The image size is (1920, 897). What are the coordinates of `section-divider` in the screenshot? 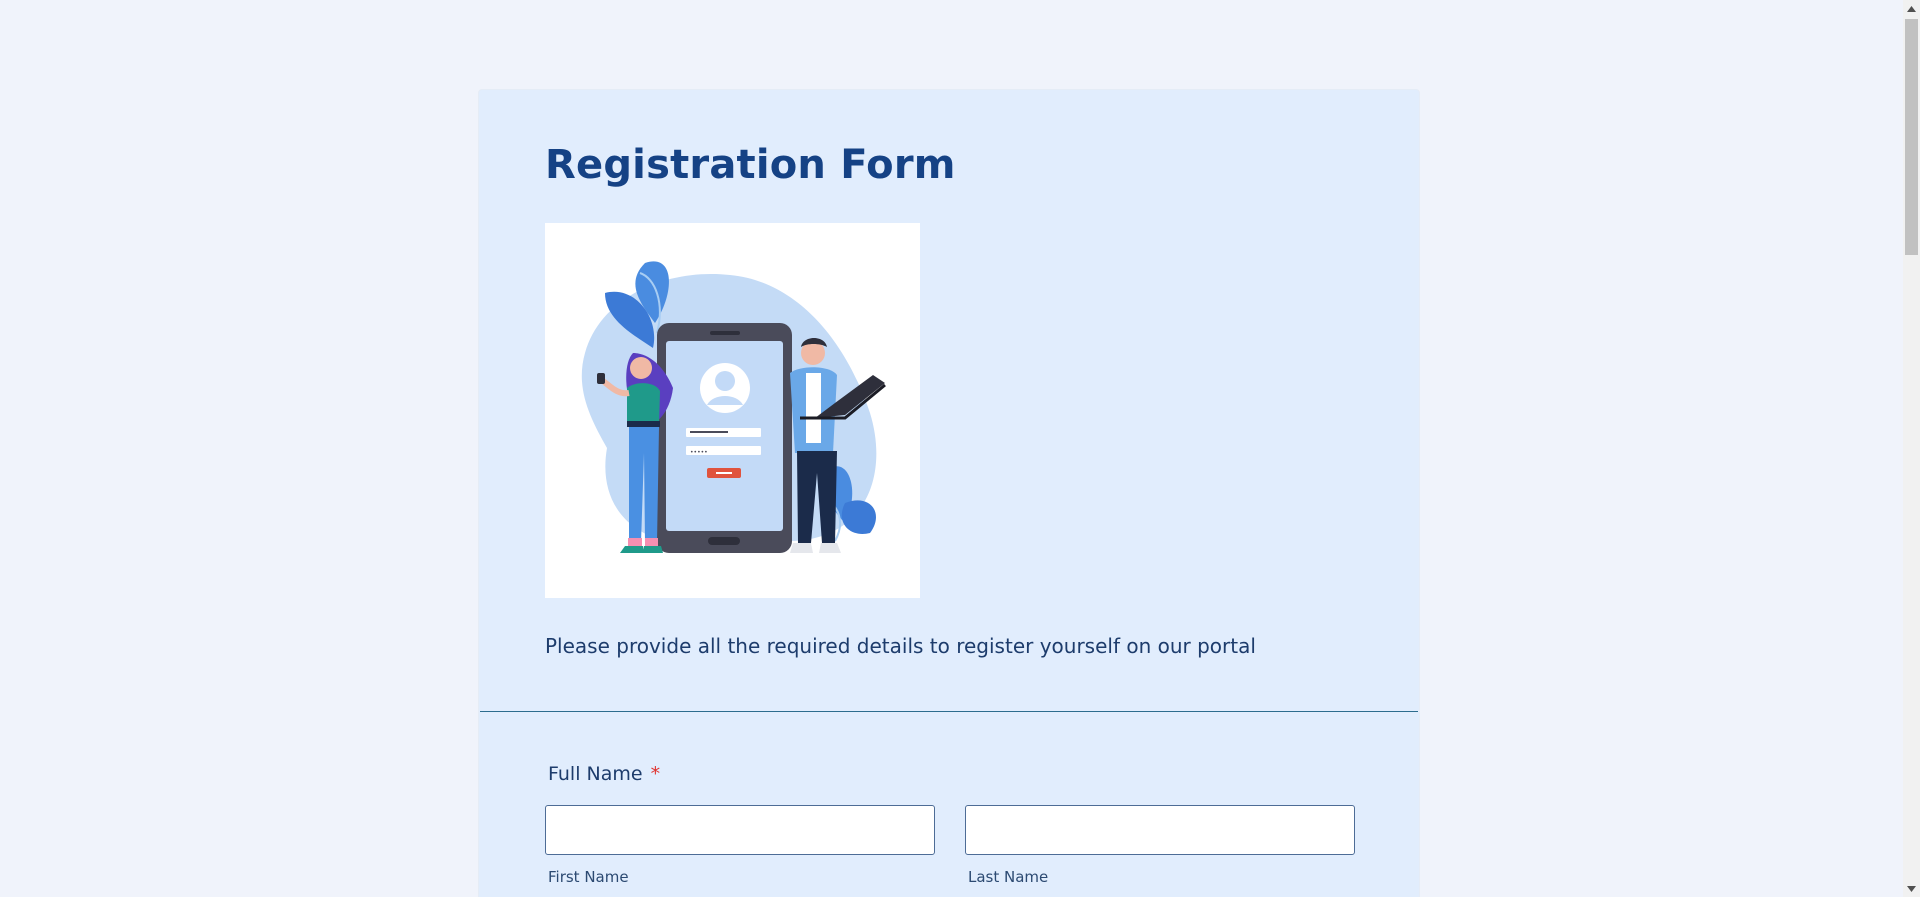 It's located at (949, 711).